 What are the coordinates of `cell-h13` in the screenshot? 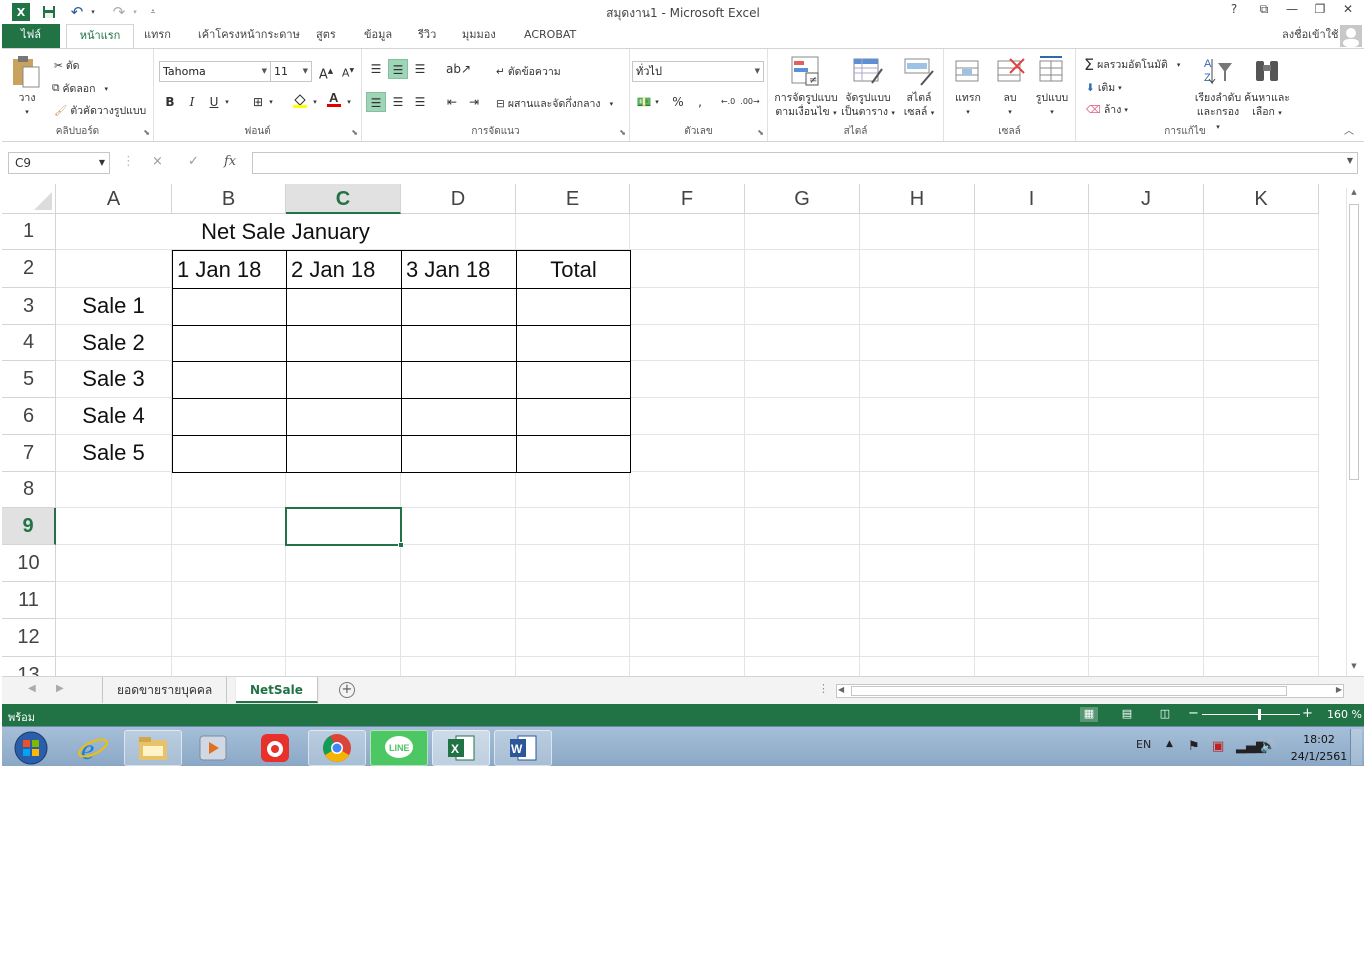 It's located at (917, 666).